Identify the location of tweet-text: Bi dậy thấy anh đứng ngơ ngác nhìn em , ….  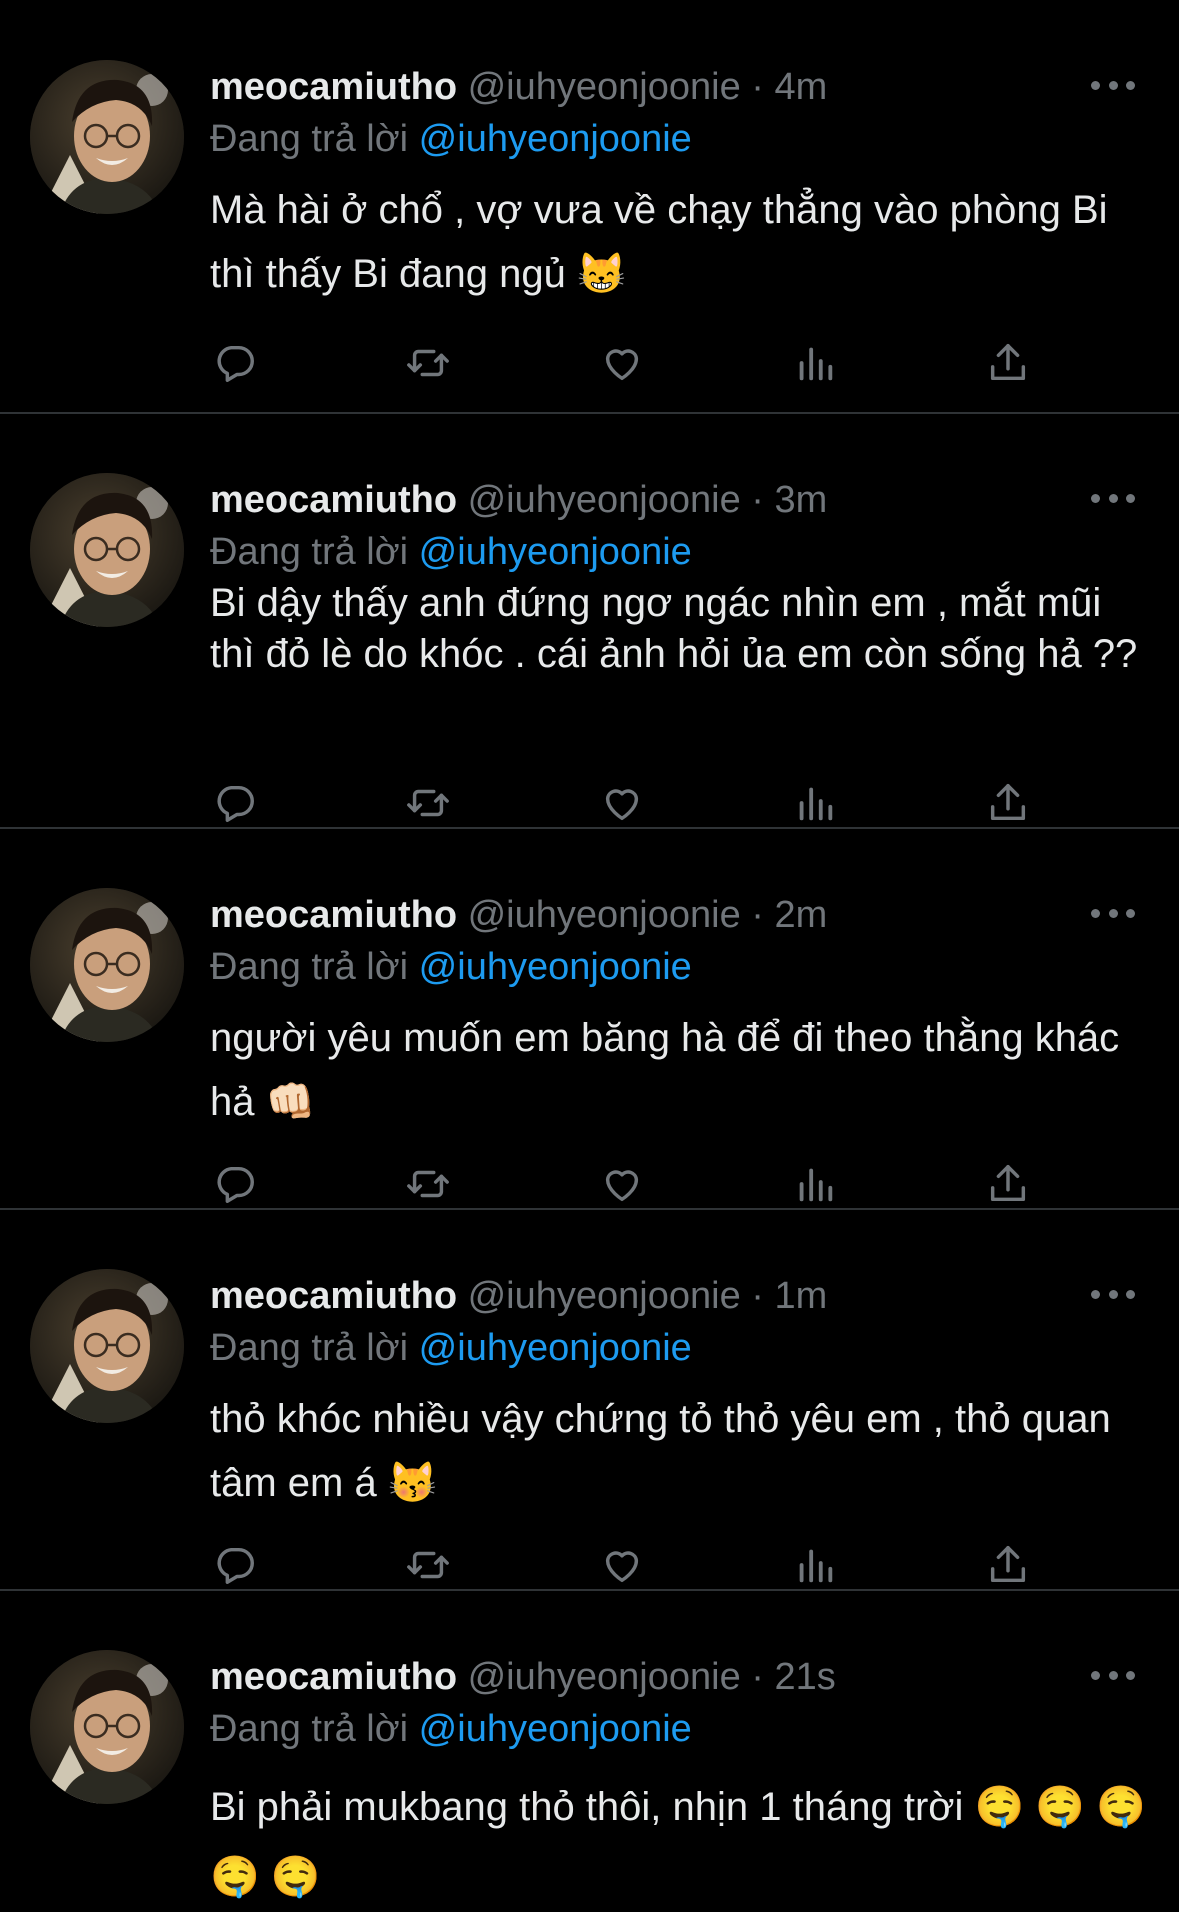
(674, 628).